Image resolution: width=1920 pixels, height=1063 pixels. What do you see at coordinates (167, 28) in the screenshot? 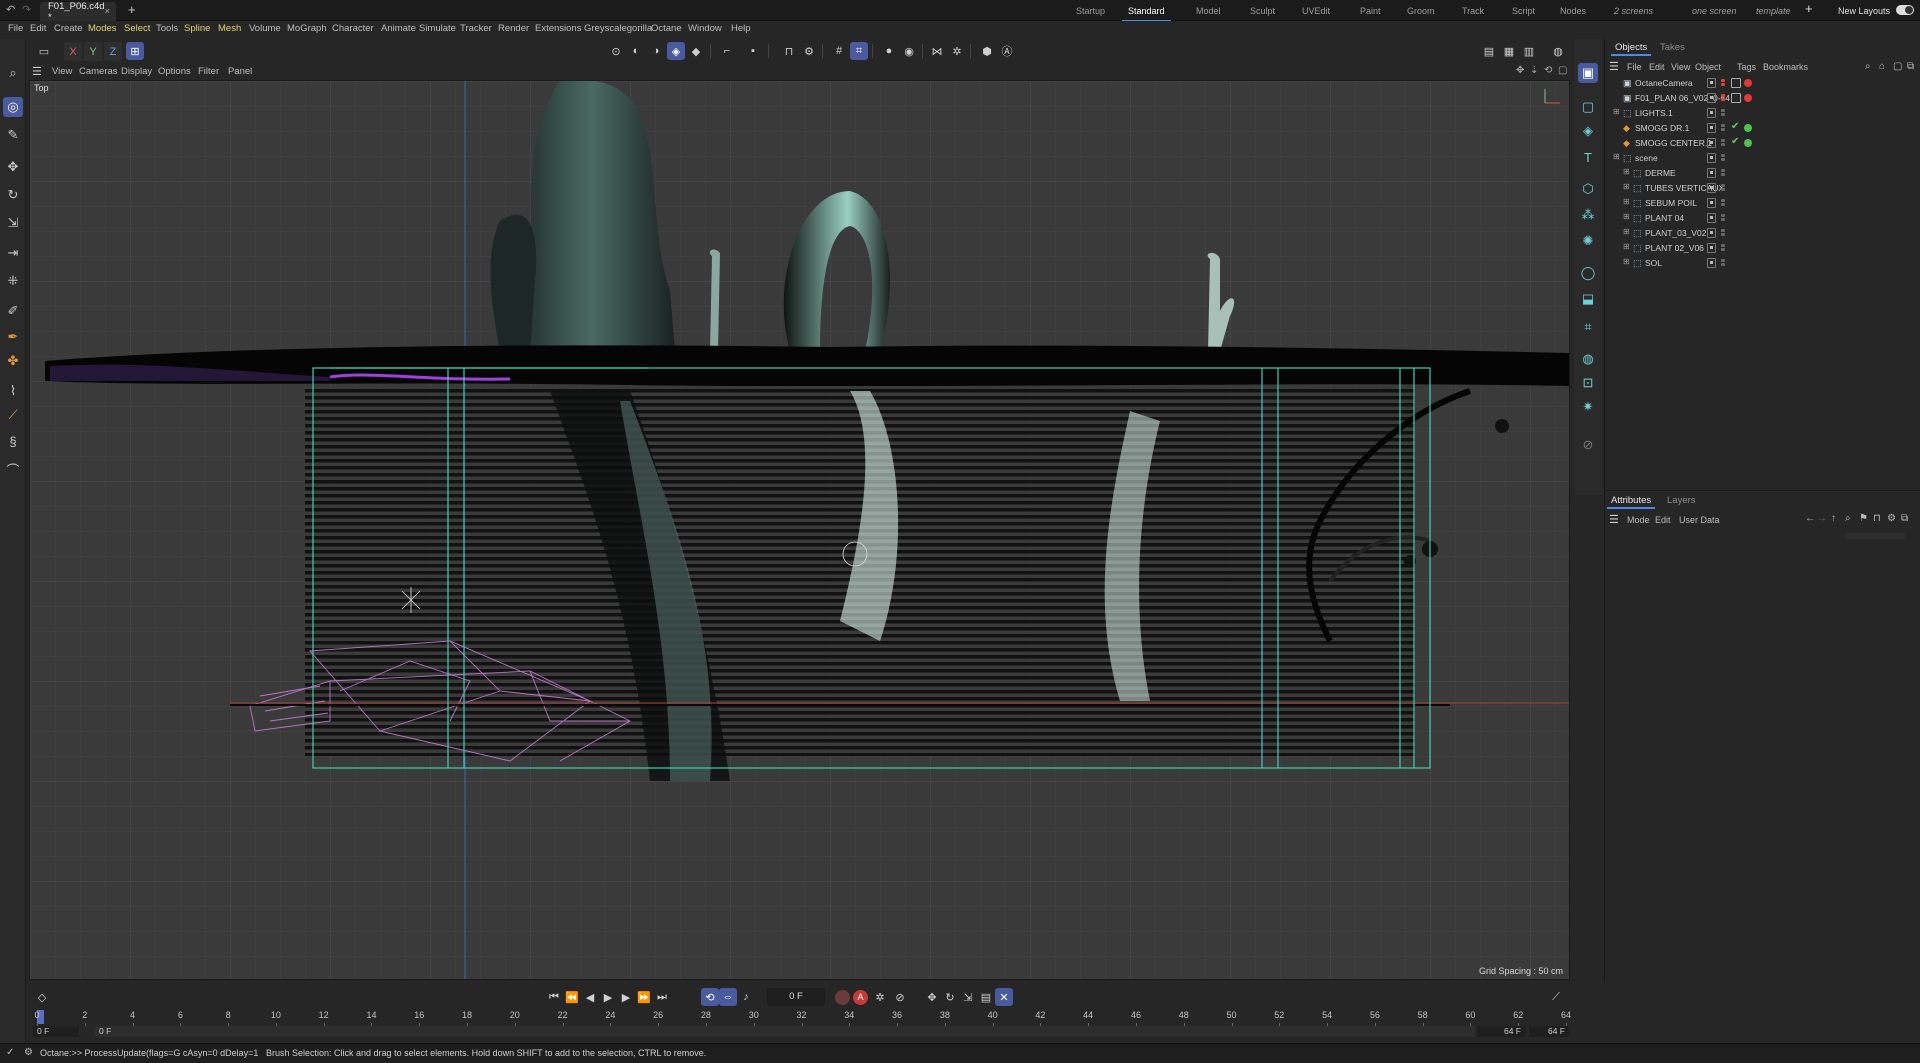
I see `menu-tools: Tools` at bounding box center [167, 28].